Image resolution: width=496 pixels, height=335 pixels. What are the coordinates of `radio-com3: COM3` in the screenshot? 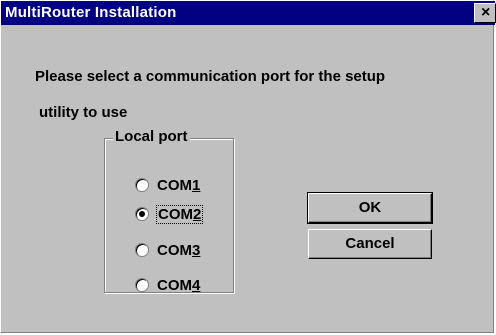 It's located at (167, 250).